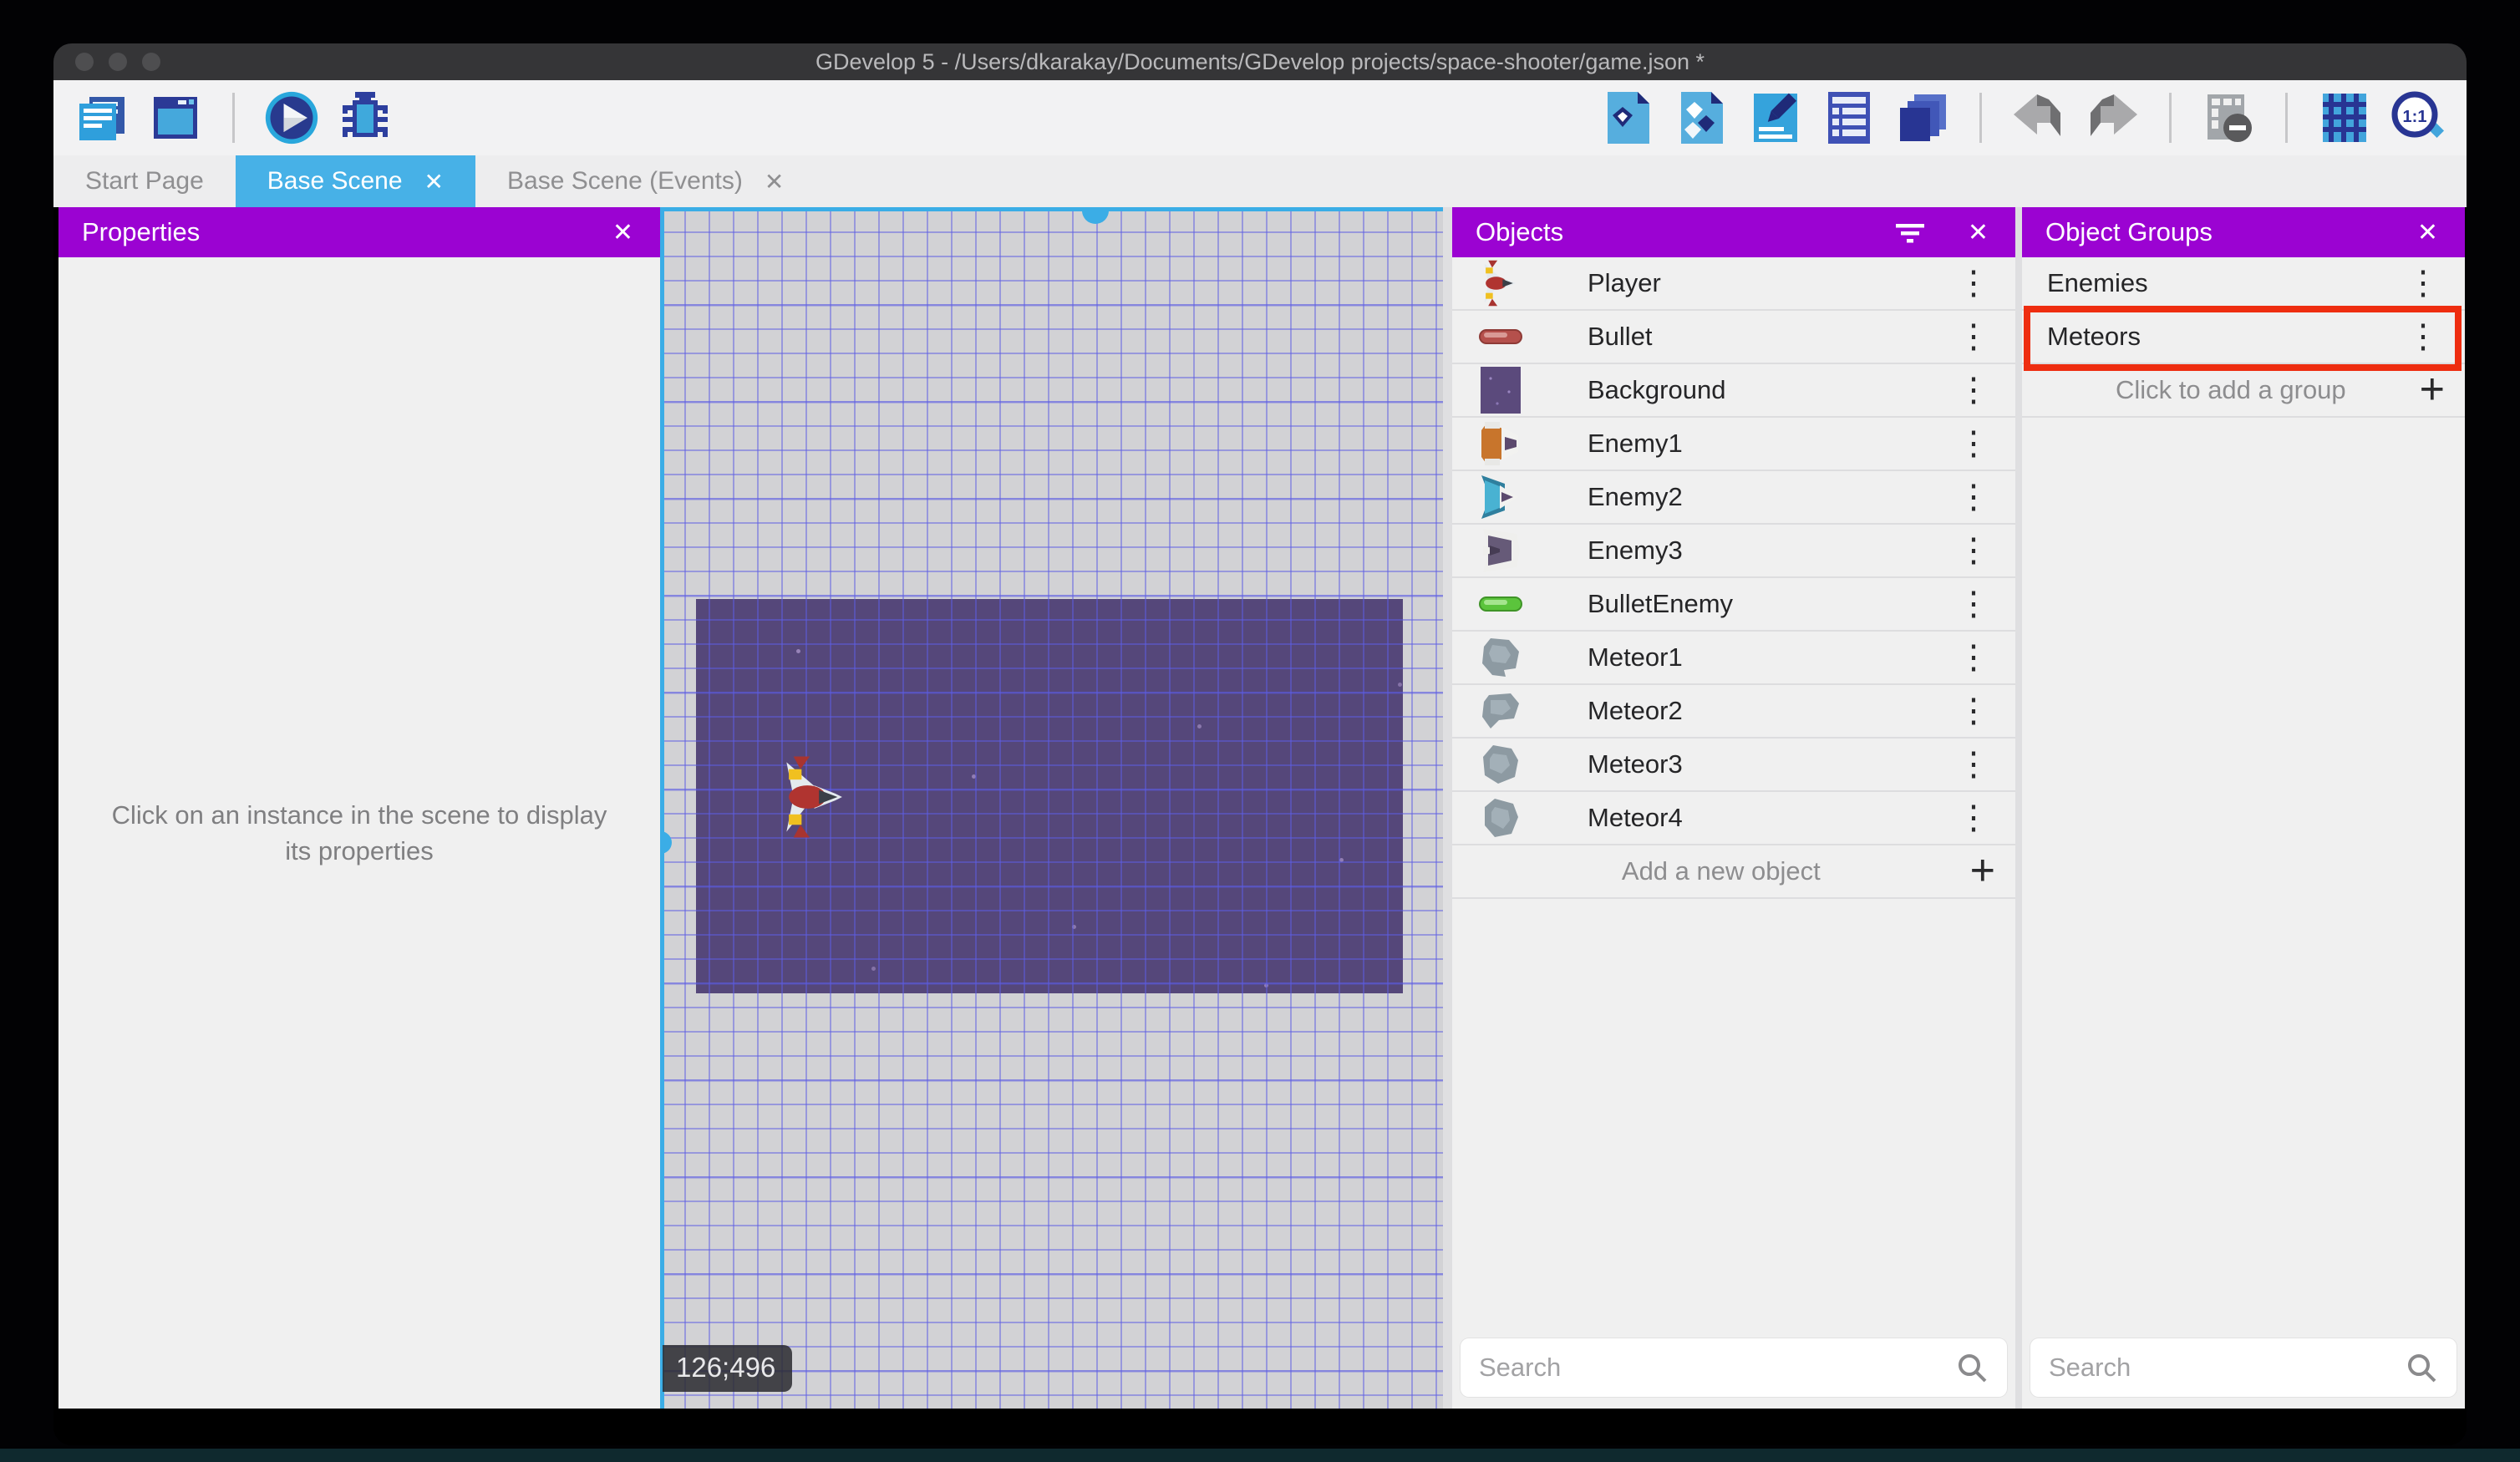 This screenshot has height=1462, width=2520. What do you see at coordinates (728, 1368) in the screenshot?
I see `cursor-coordinates: 126;496` at bounding box center [728, 1368].